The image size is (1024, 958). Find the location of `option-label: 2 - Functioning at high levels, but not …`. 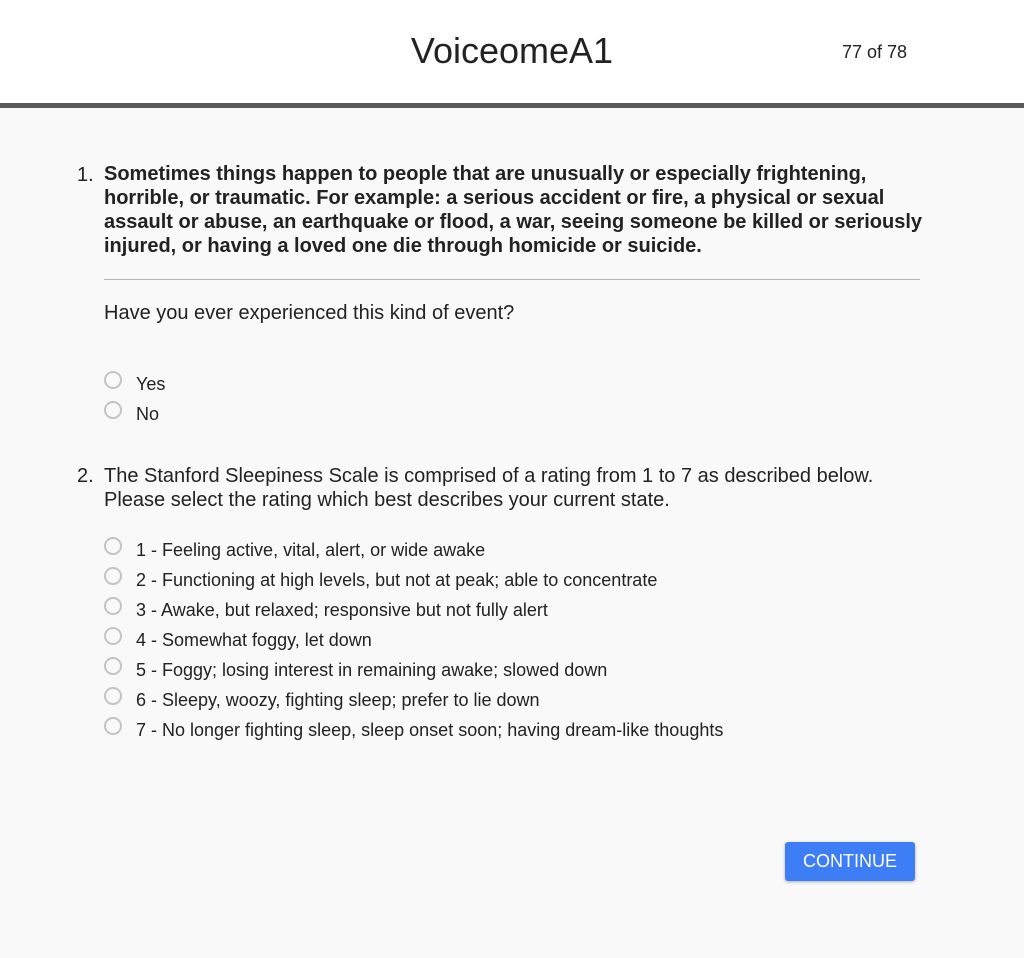

option-label: 2 - Functioning at high levels, but not … is located at coordinates (397, 580).